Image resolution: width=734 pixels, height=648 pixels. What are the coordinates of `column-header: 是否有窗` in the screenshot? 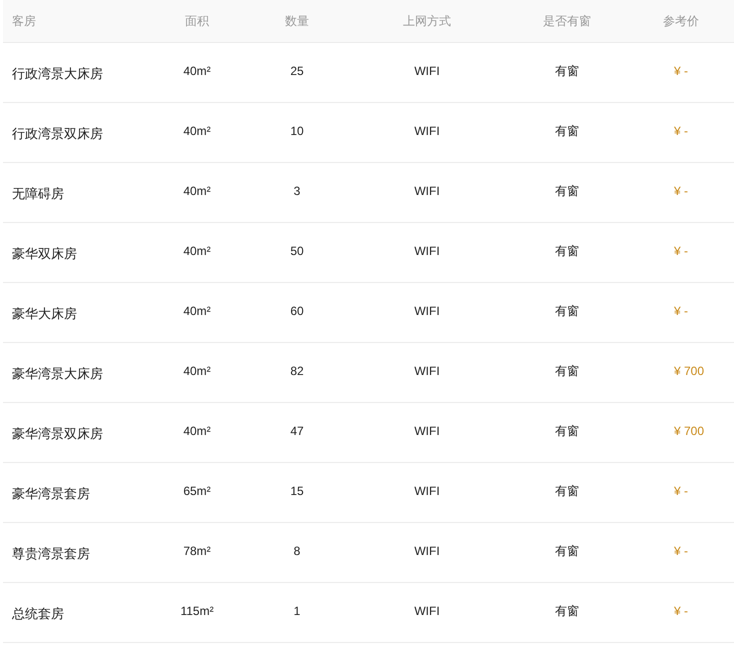 It's located at (567, 21).